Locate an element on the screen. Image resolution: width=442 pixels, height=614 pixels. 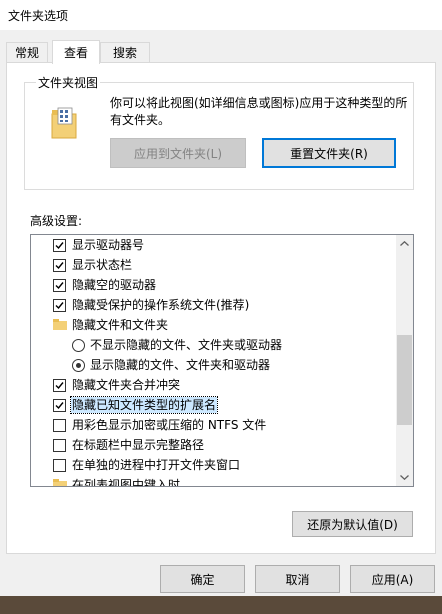
list-item: 隐藏文件夹合并冲突 is located at coordinates (214, 385).